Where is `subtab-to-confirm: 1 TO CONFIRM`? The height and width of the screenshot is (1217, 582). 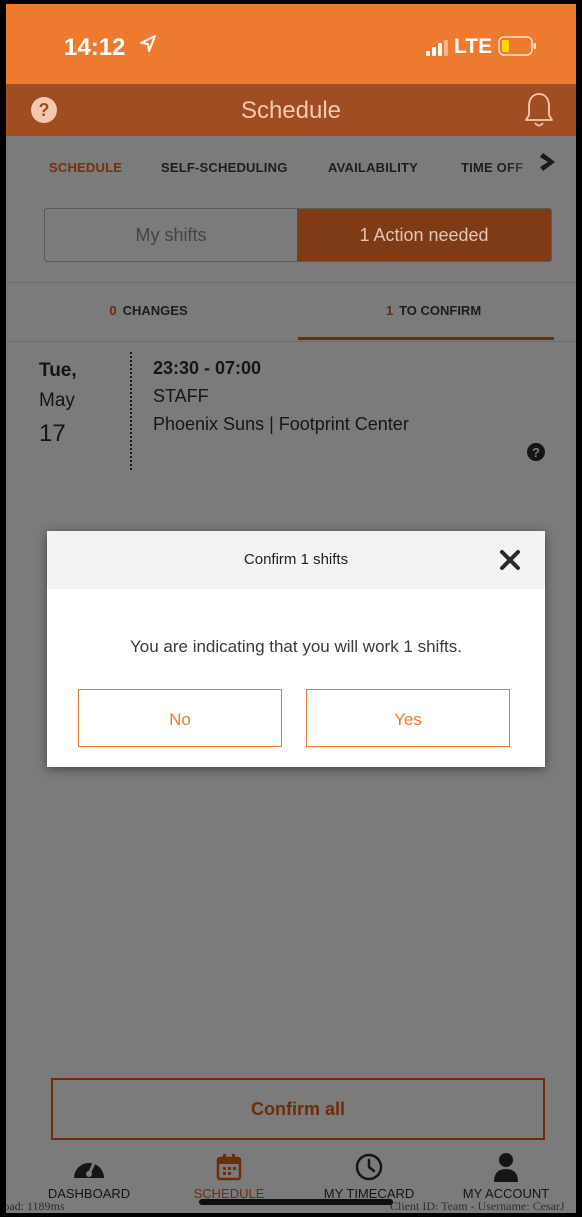 subtab-to-confirm: 1 TO CONFIRM is located at coordinates (433, 310).